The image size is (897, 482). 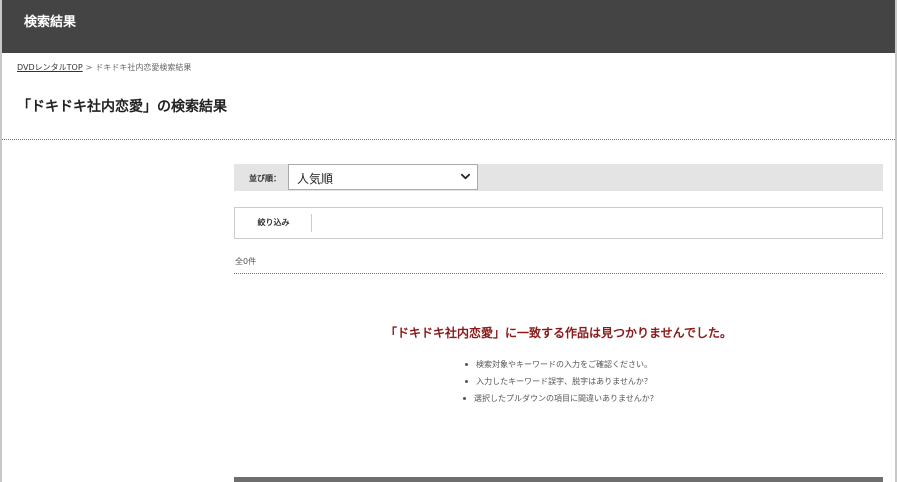 I want to click on hint-text: 選択したプルダウンの項目に間違いありませんか?, so click(x=563, y=398).